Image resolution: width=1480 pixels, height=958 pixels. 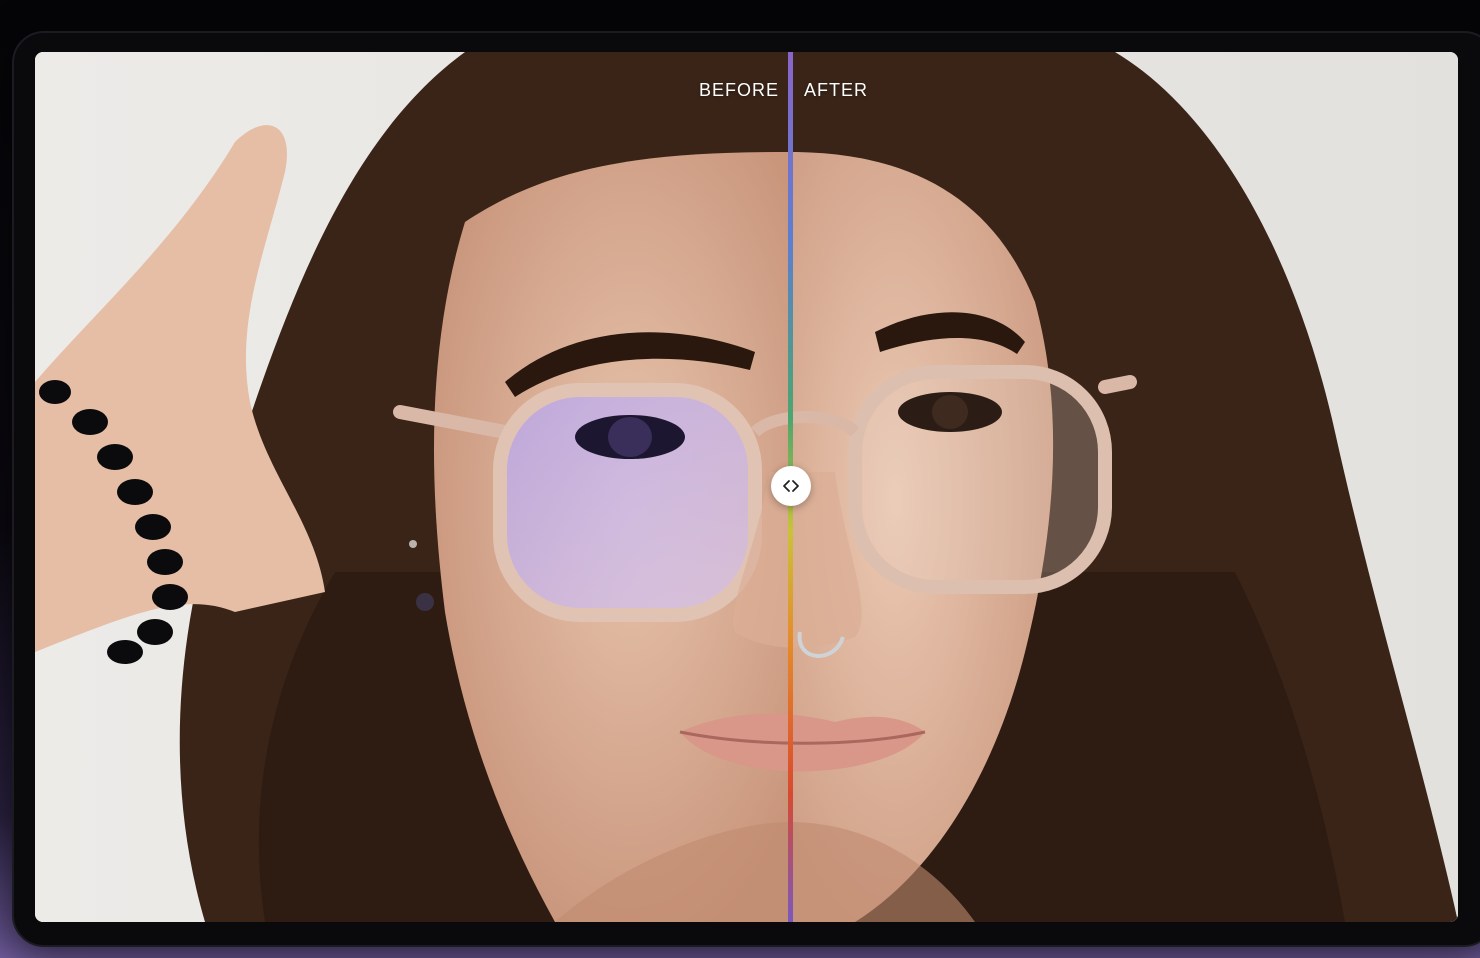 I want to click on comparison-slider-handle, so click(x=791, y=486).